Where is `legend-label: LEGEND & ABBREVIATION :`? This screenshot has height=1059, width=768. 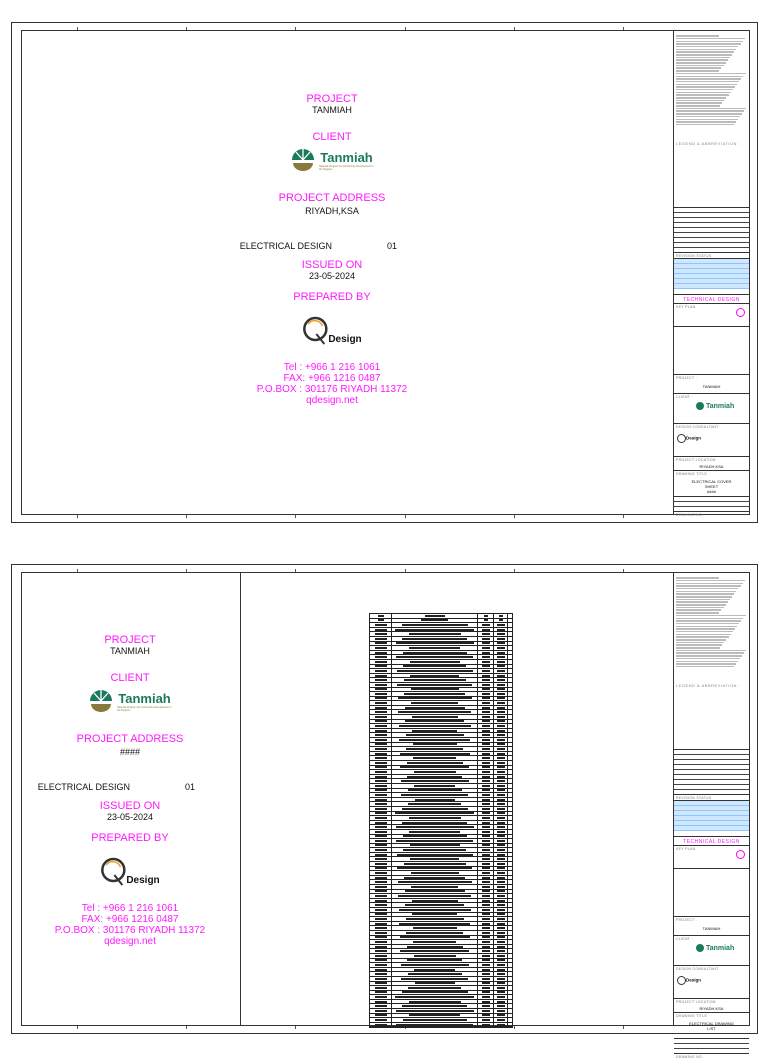
legend-label: LEGEND & ABBREVIATION : is located at coordinates (708, 685).